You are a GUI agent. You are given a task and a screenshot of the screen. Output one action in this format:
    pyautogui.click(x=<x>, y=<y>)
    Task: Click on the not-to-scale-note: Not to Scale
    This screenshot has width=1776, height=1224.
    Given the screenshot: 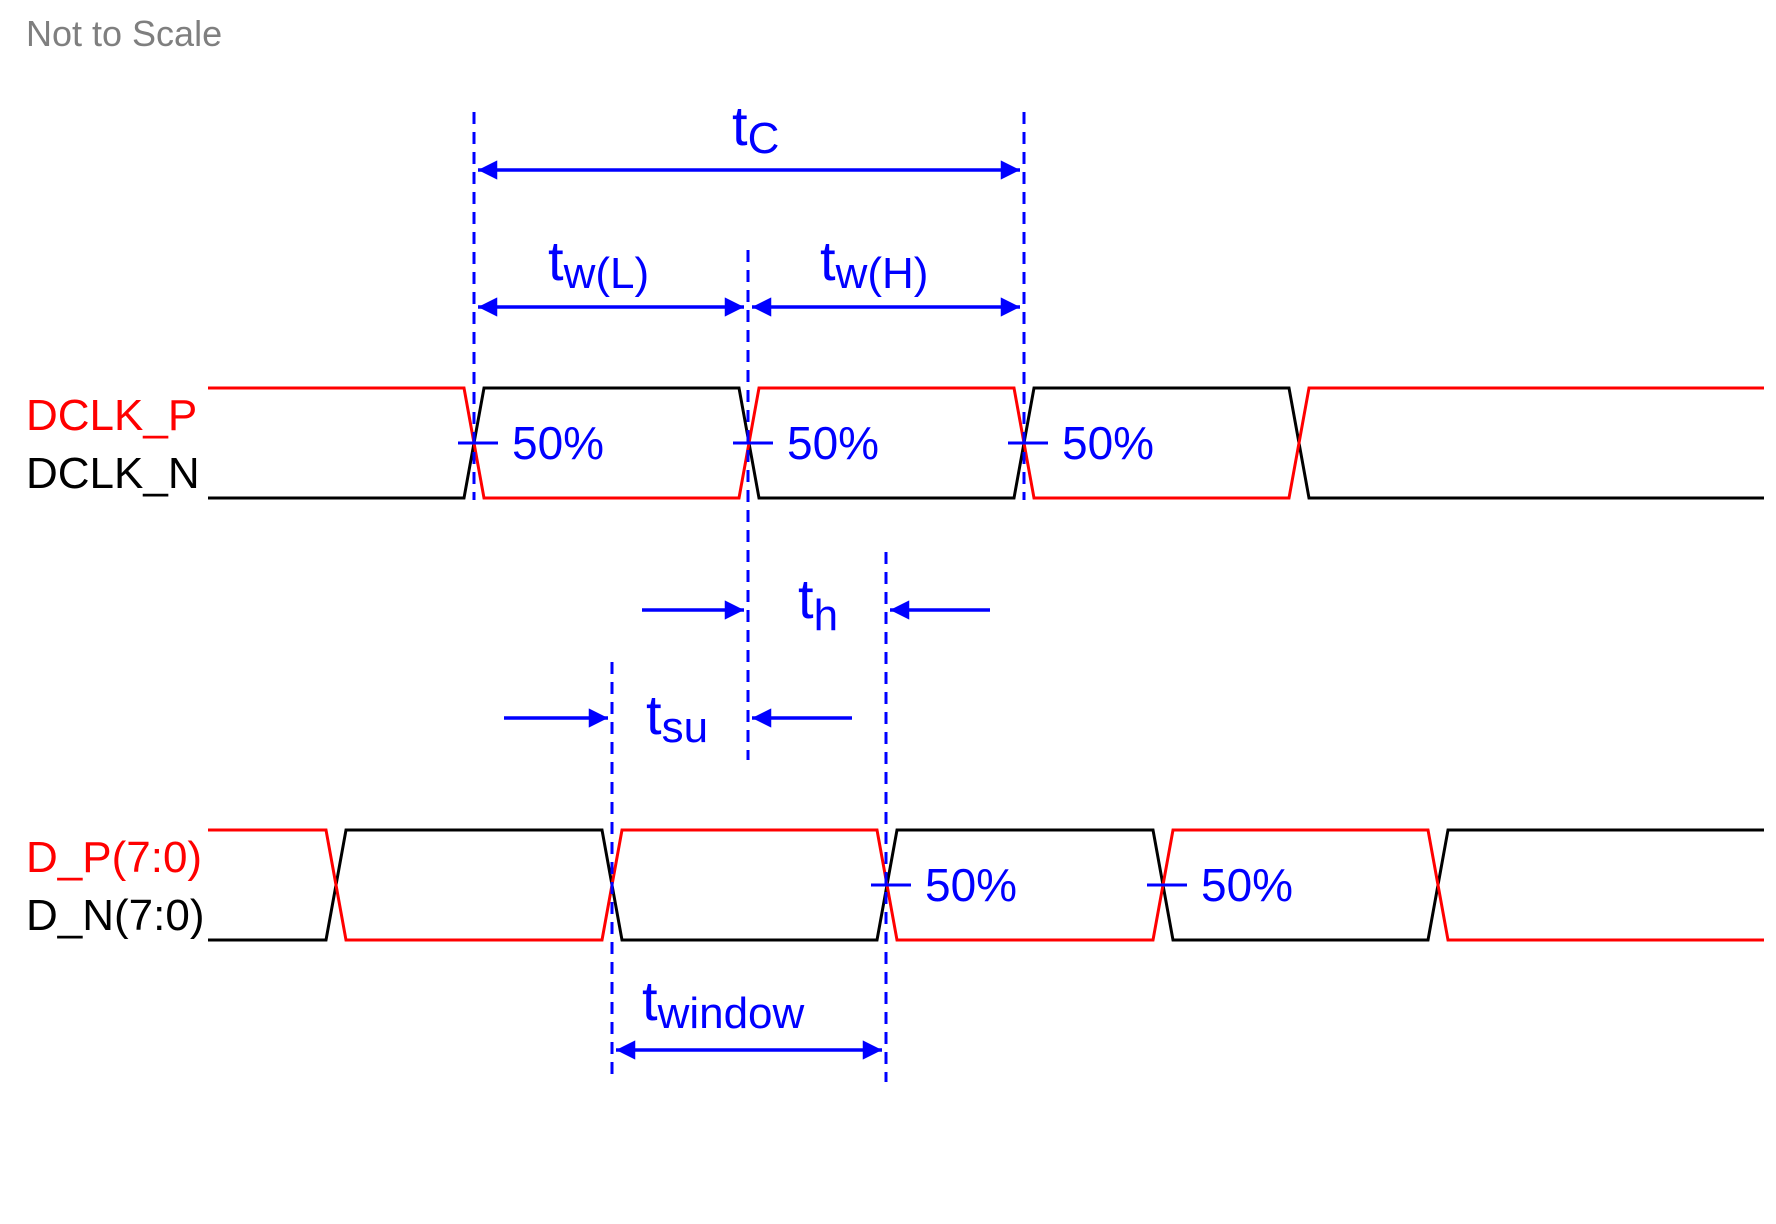 What is the action you would take?
    pyautogui.click(x=124, y=33)
    